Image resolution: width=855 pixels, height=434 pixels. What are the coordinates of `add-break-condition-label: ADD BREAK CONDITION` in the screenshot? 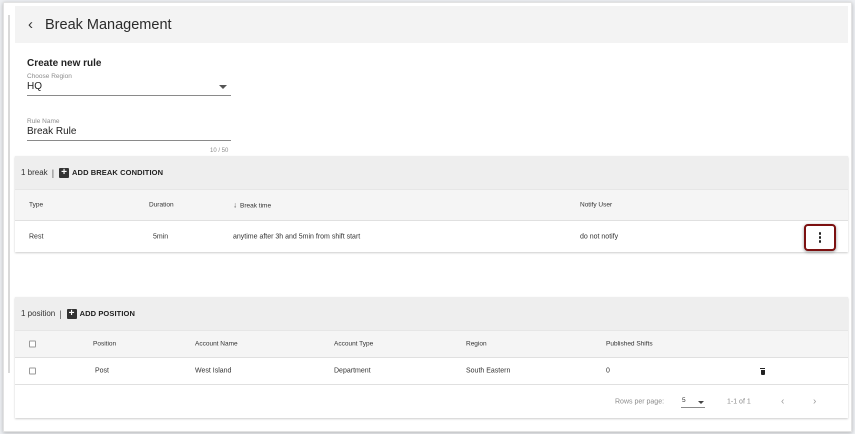 It's located at (118, 172).